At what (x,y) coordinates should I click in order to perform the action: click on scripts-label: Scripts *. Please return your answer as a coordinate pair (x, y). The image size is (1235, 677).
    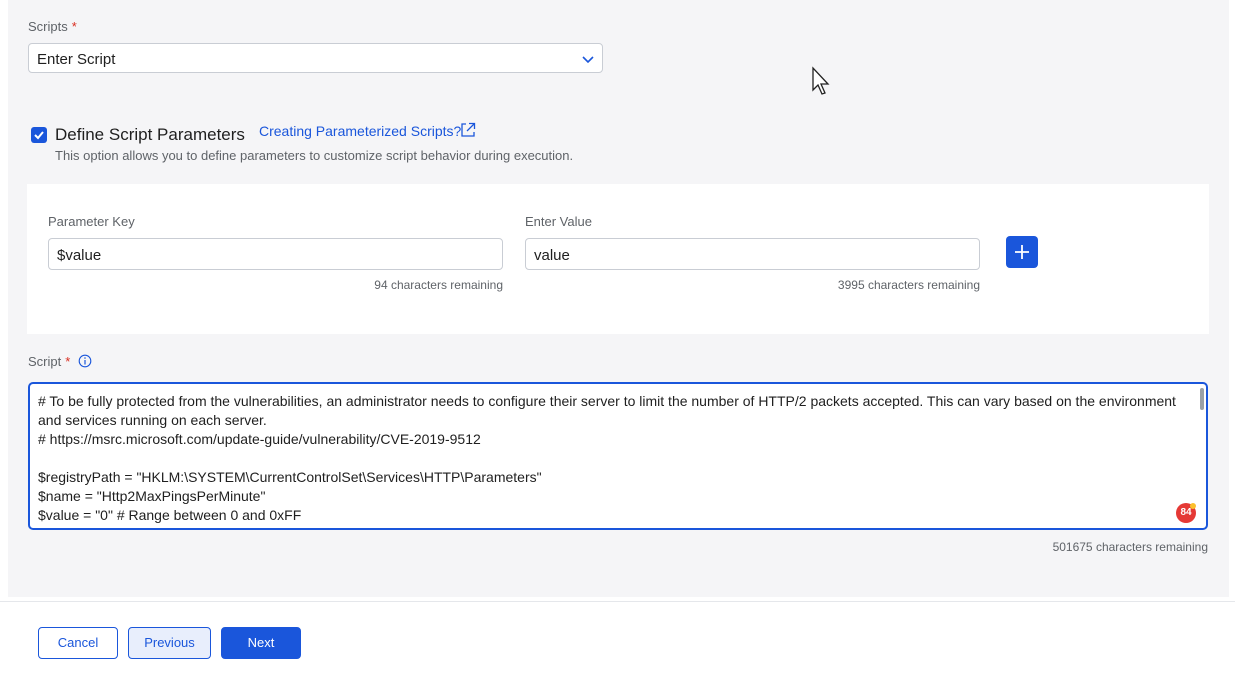
    Looking at the image, I should click on (52, 26).